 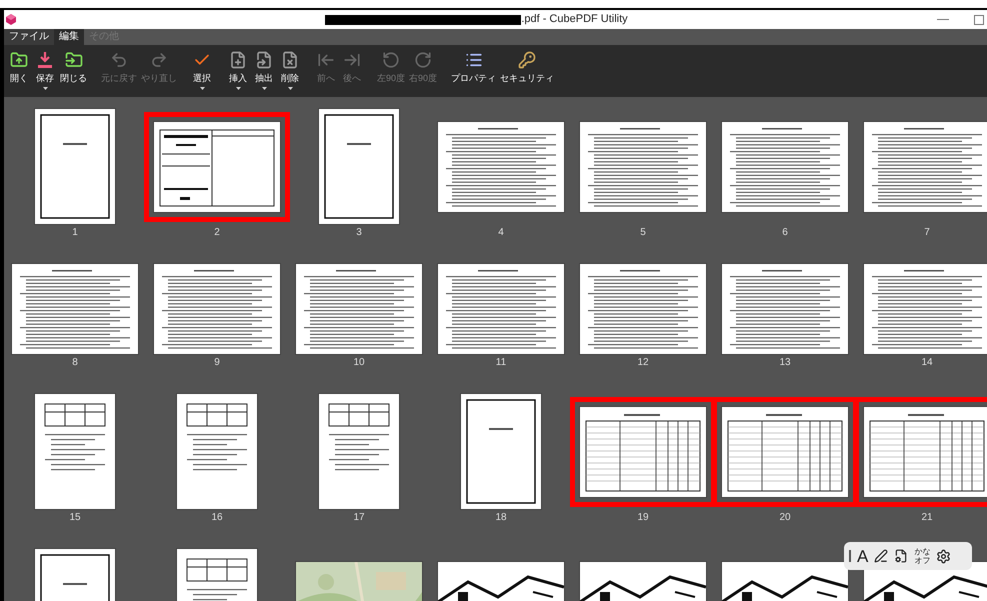 I want to click on page-number: 4, so click(x=501, y=233).